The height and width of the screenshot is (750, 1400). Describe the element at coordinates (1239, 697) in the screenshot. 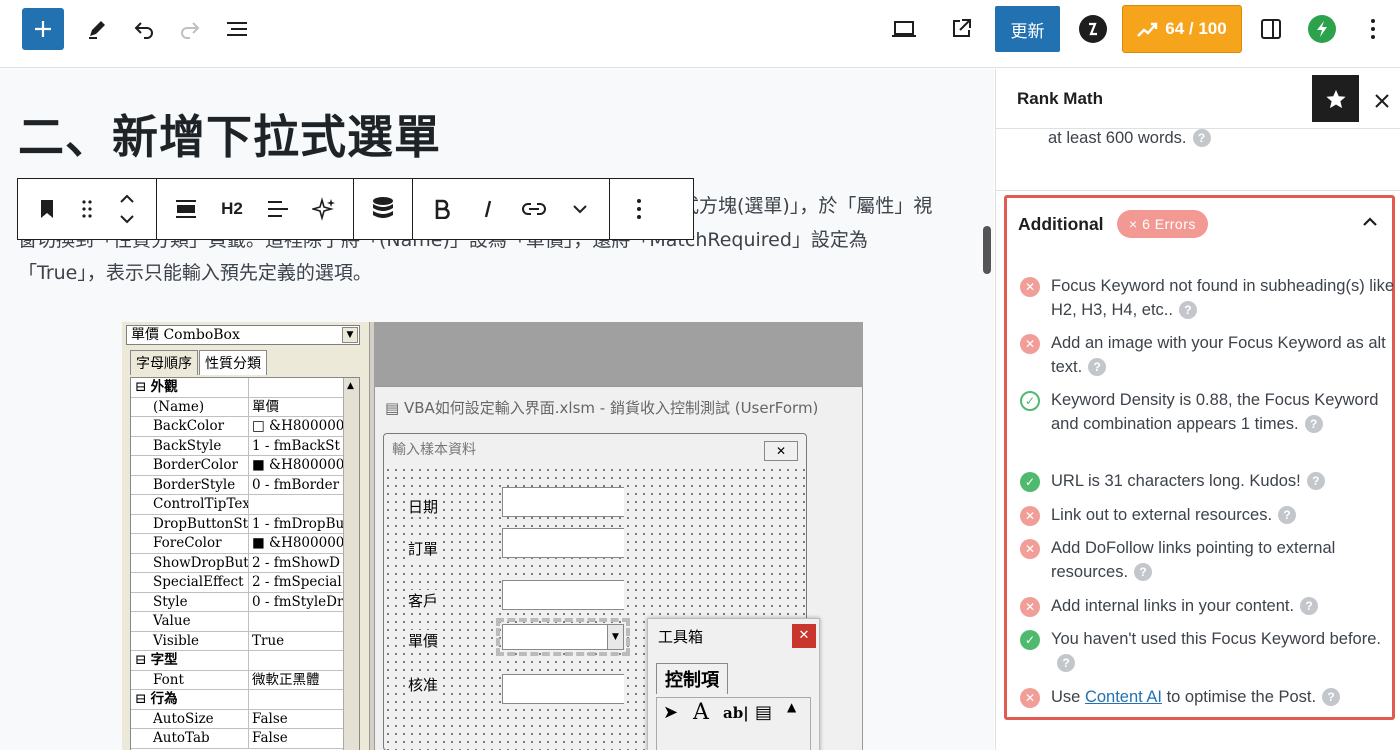

I see `check-text: to optimise the Post.` at that location.